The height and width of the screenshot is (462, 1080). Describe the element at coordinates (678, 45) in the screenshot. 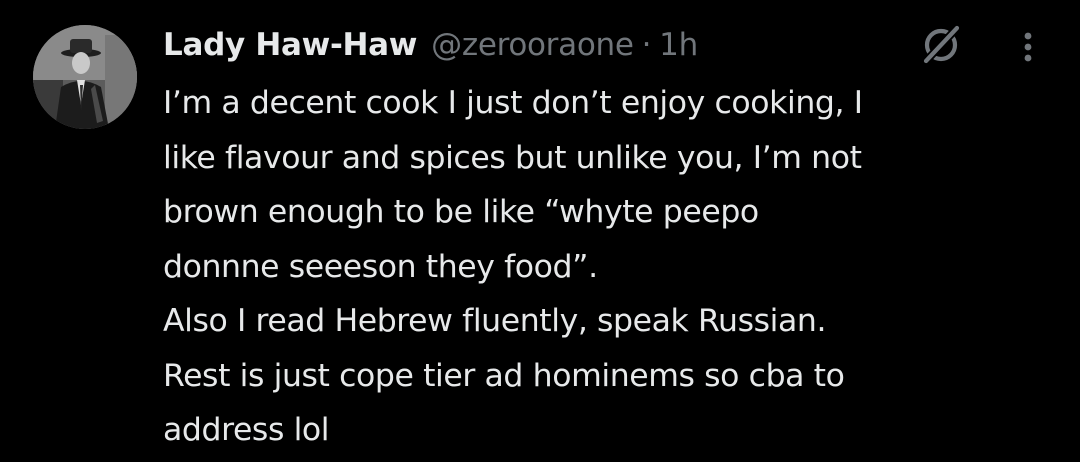

I see `timestamp: 1h` at that location.